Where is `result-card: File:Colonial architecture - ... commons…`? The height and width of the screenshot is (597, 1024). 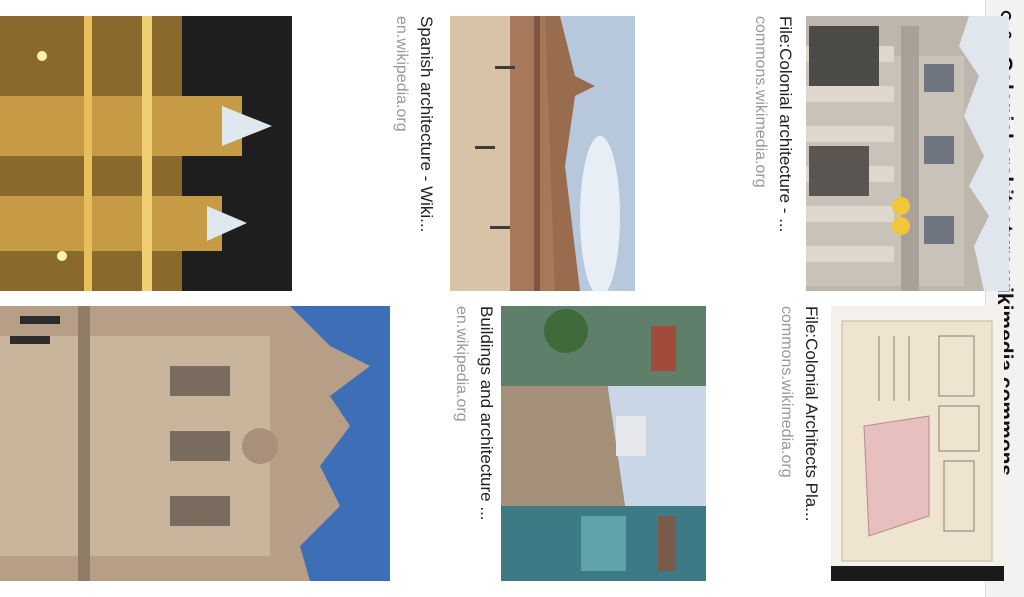
result-card: File:Colonial architecture - ... commons… is located at coordinates (853, 153).